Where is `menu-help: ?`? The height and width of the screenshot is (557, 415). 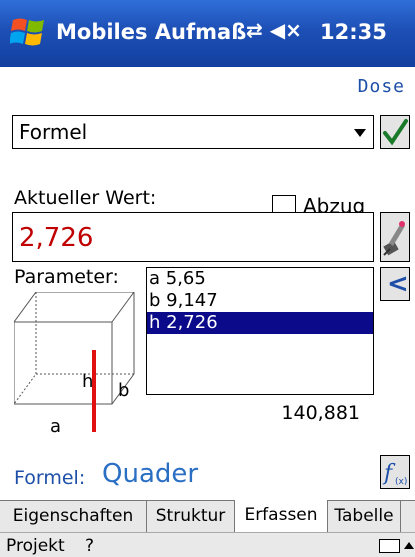
menu-help: ? is located at coordinates (89, 546).